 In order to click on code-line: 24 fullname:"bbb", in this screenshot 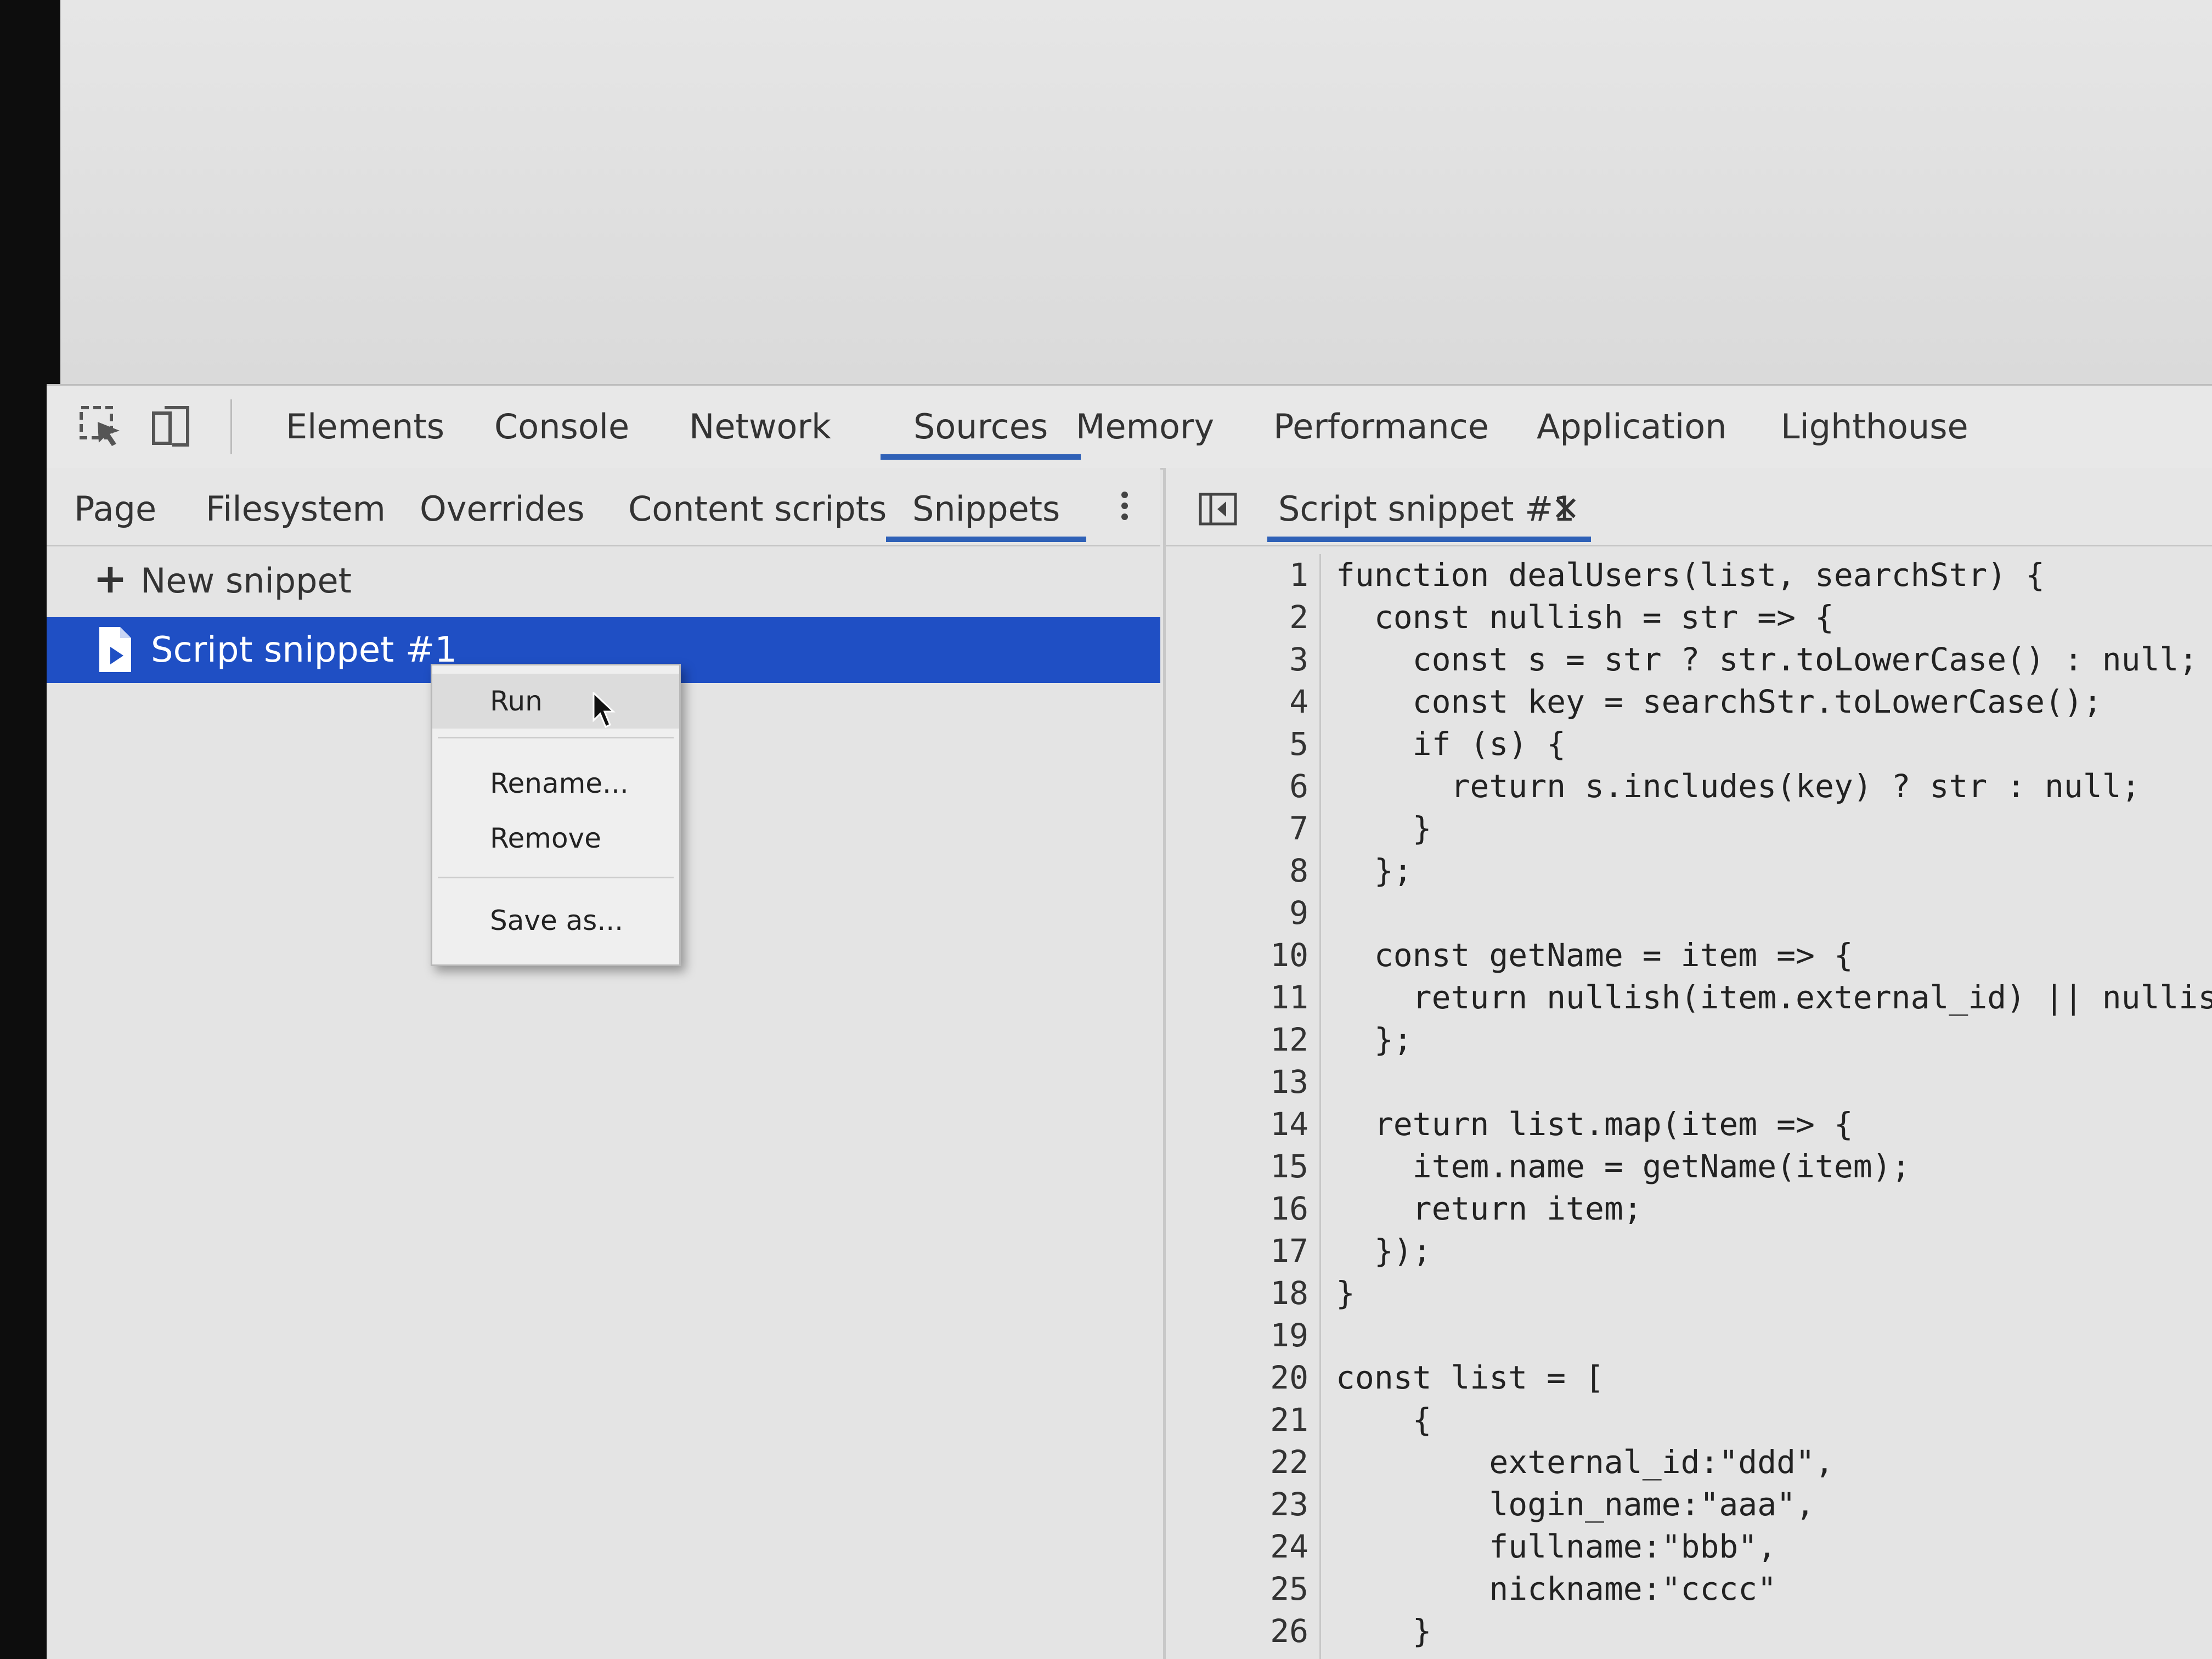, I will do `click(1689, 1547)`.